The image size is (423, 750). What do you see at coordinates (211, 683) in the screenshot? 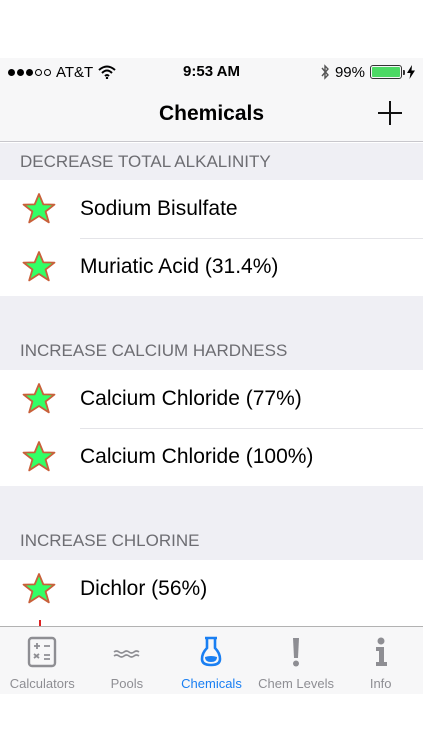
I see `tab-label: Chemicals` at bounding box center [211, 683].